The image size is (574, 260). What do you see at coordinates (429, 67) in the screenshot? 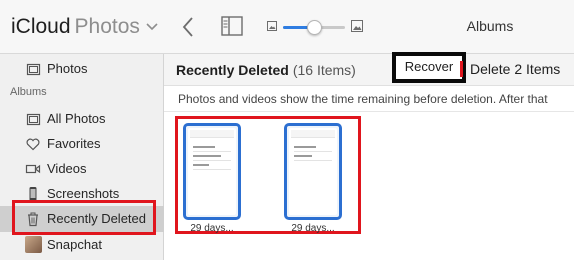
I see `recover-button: Recover` at bounding box center [429, 67].